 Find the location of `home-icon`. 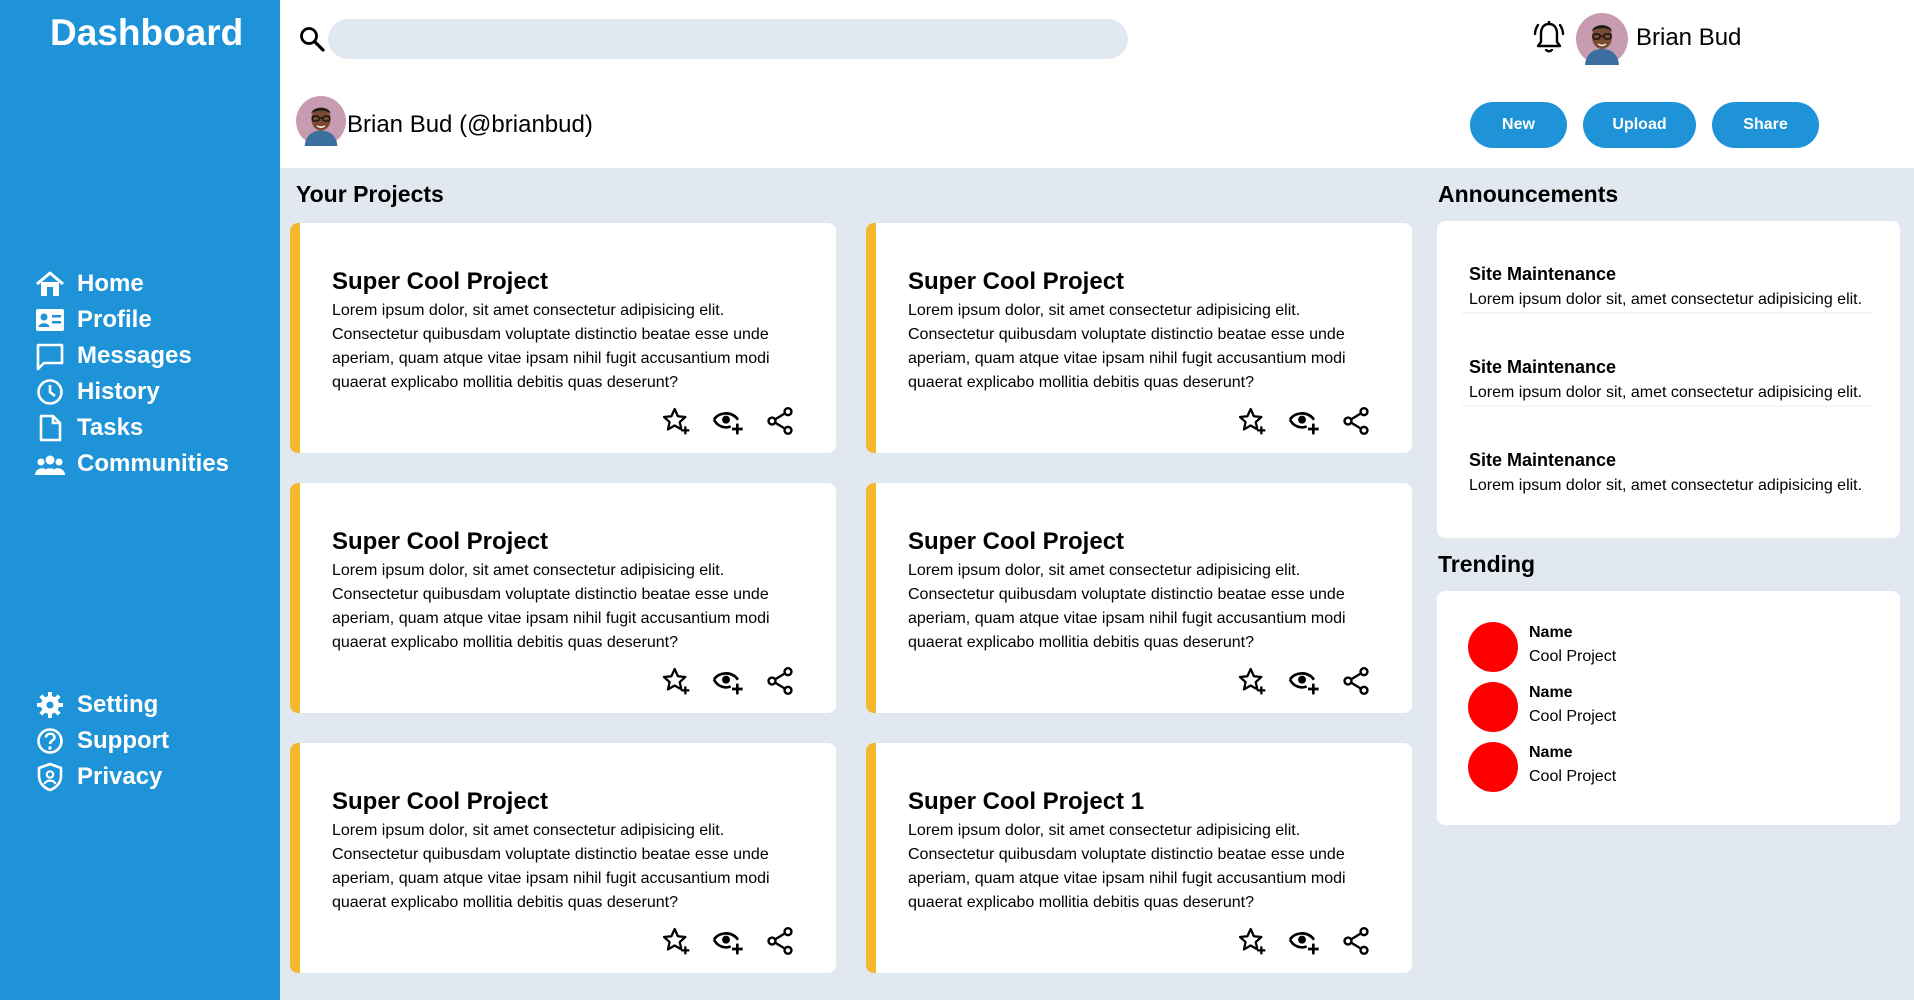

home-icon is located at coordinates (50, 283).